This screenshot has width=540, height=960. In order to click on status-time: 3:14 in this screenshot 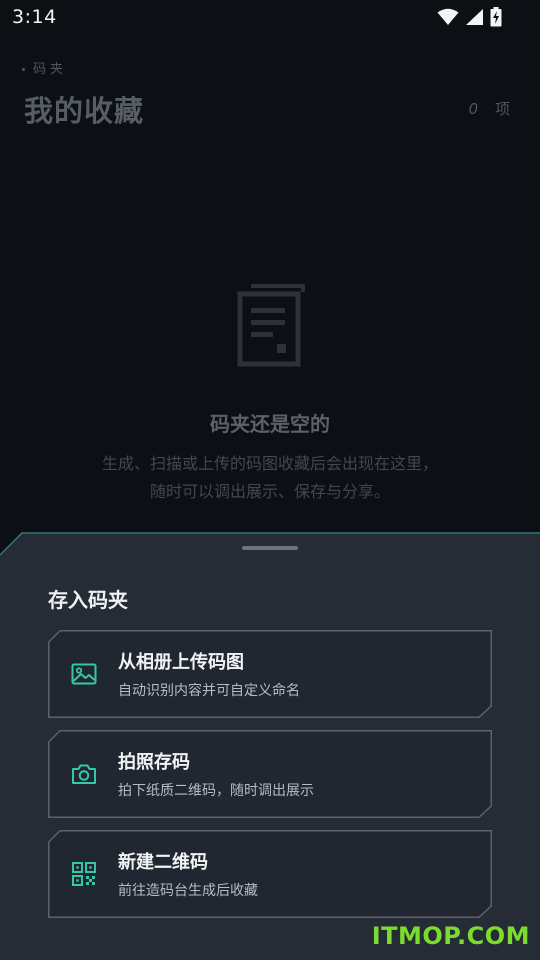, I will do `click(34, 17)`.